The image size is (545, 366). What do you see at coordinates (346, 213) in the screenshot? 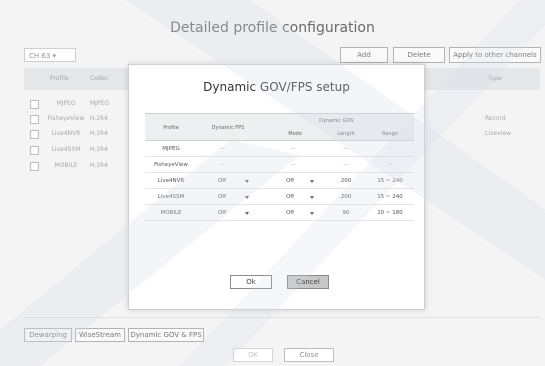
I see `length-input: 90` at bounding box center [346, 213].